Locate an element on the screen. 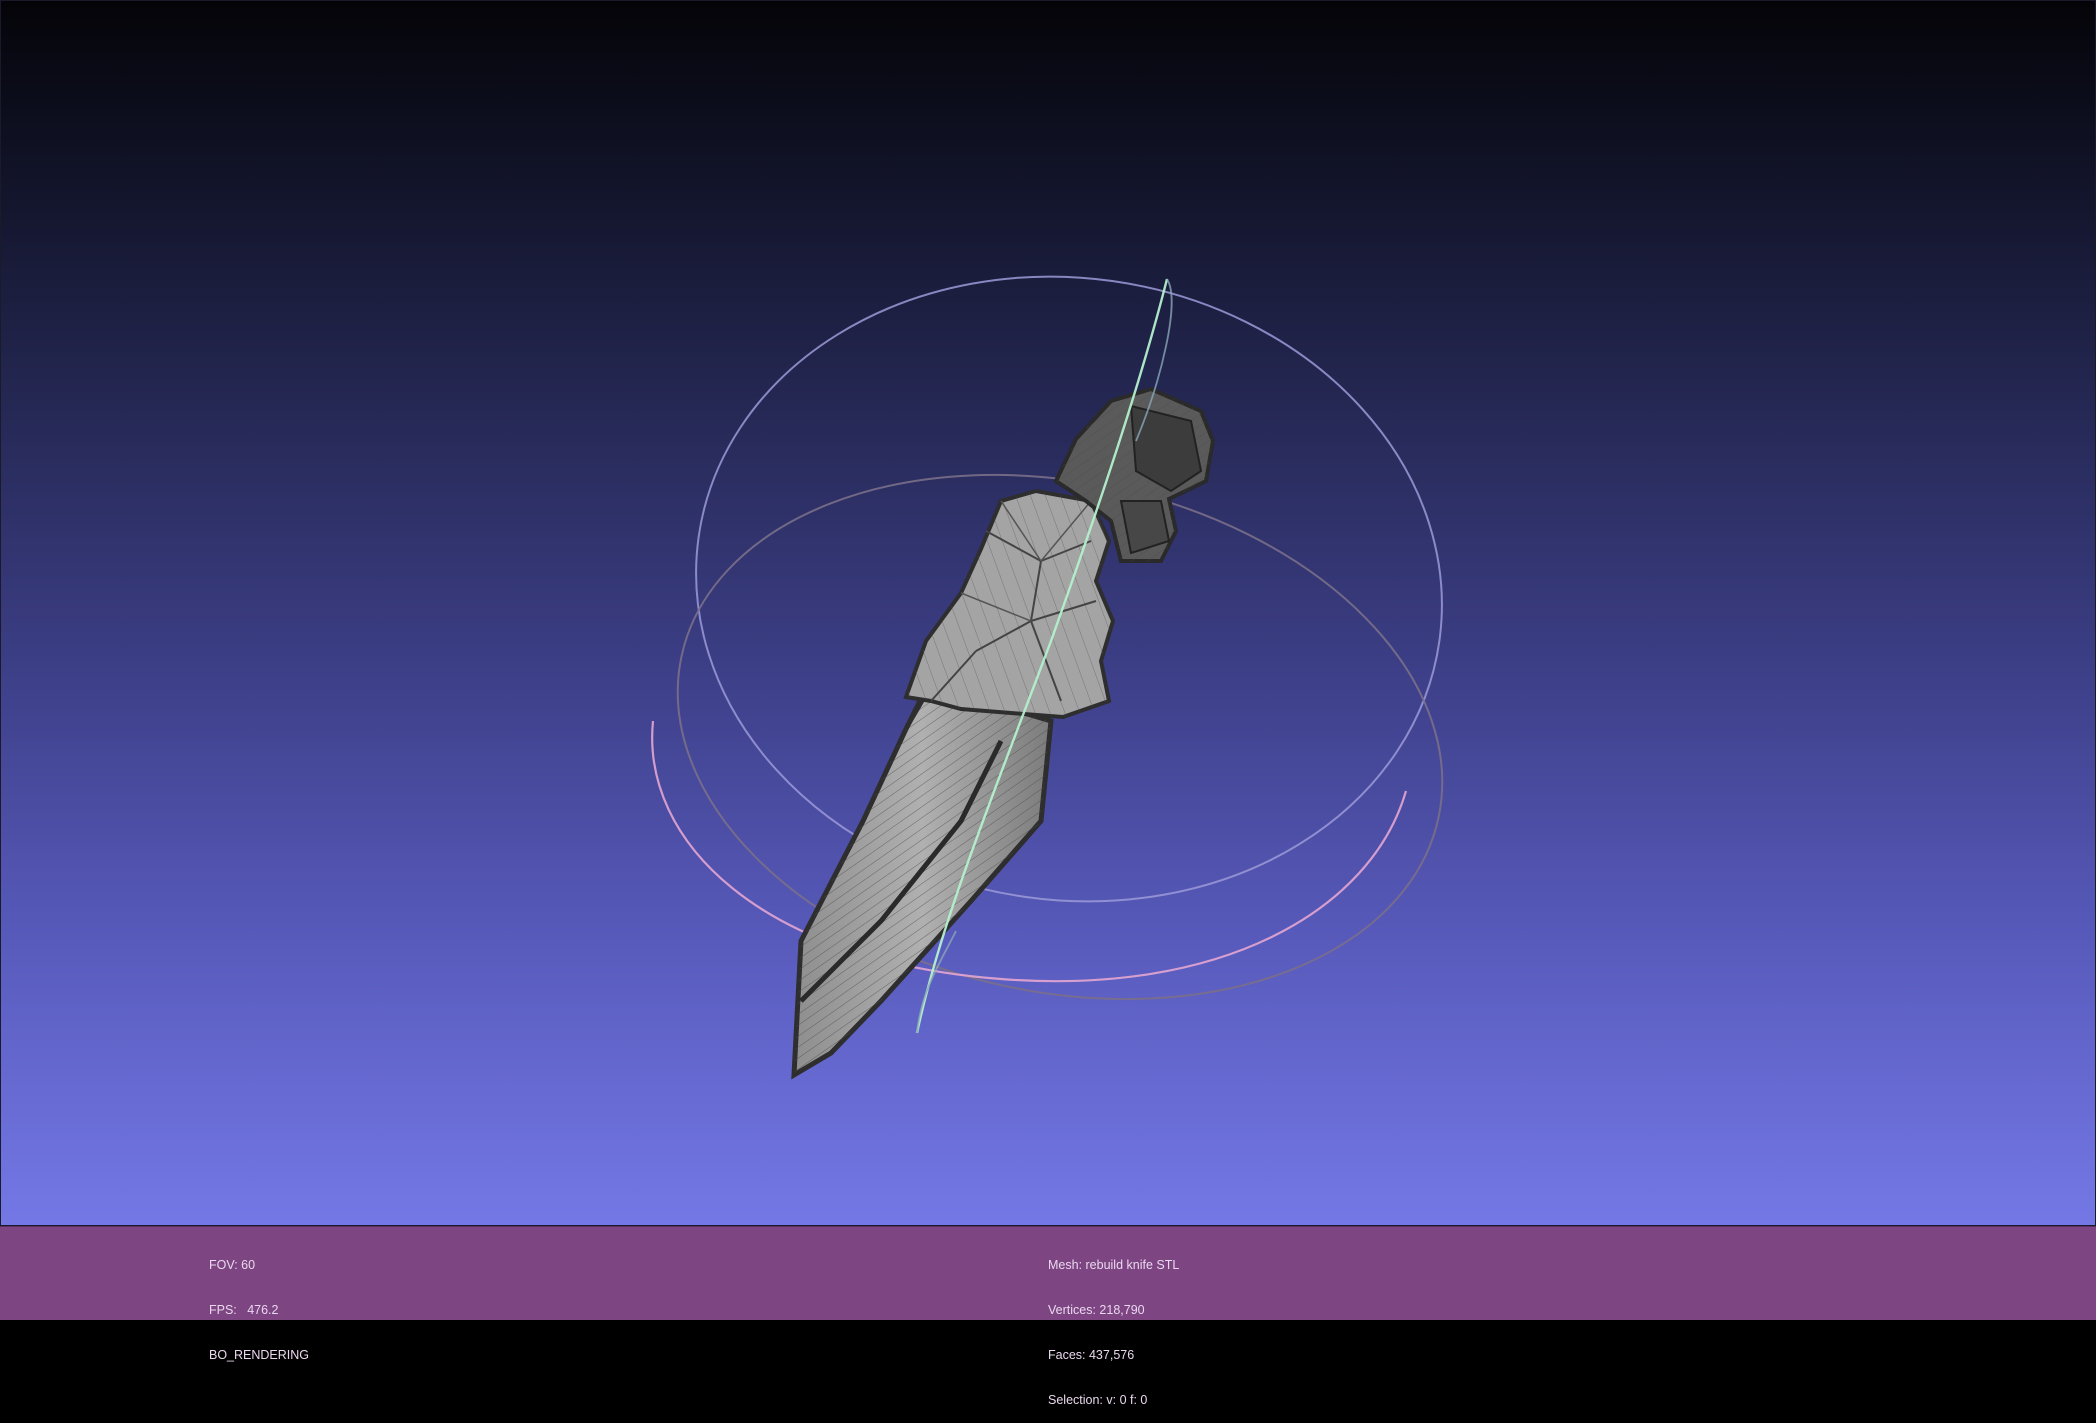  selection-info: Selection: v: 0 f: 0 is located at coordinates (1098, 1400).